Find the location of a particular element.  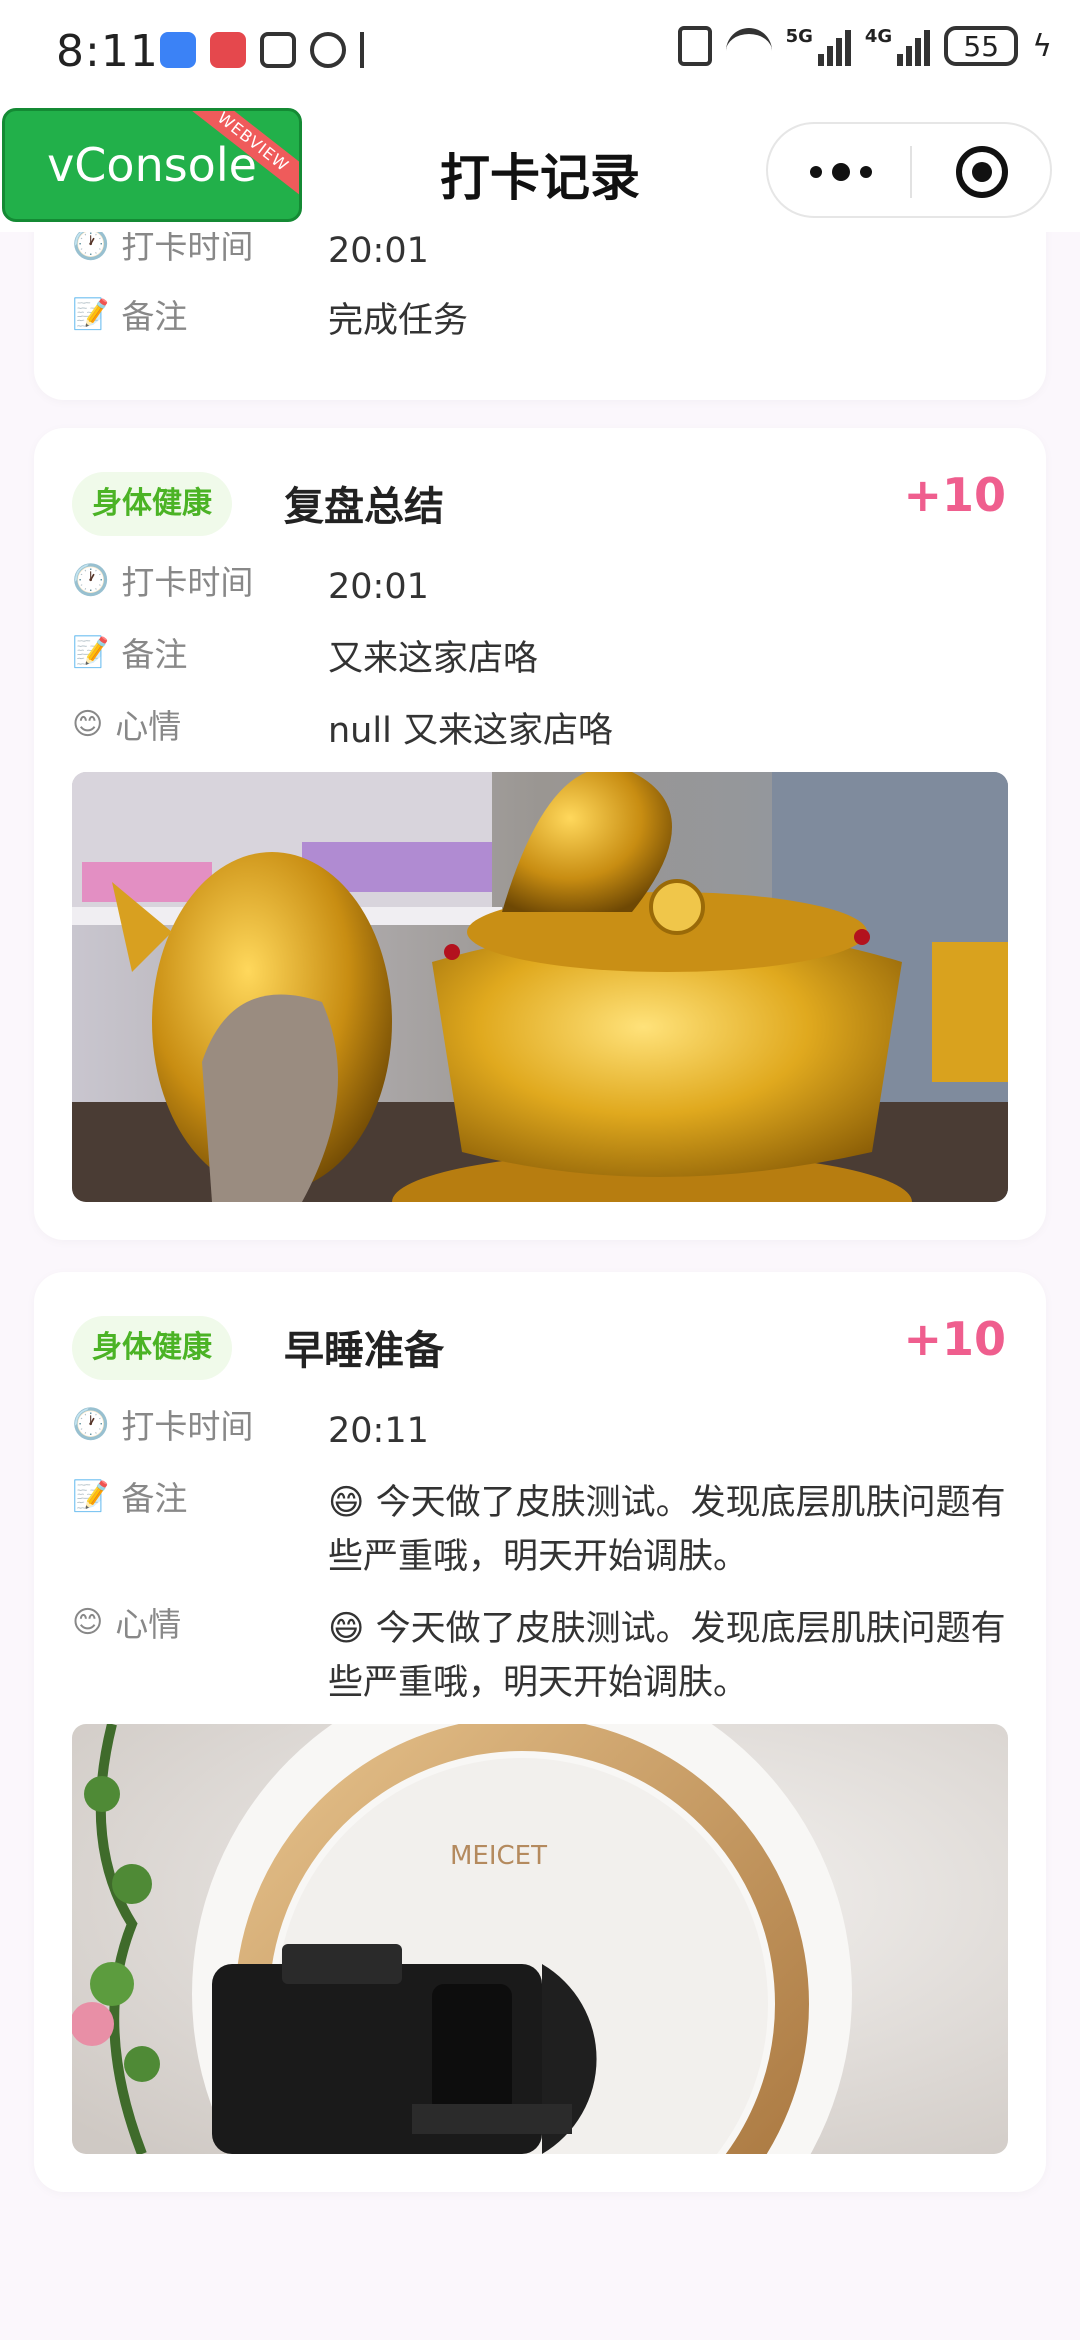

note-value: 😄 今天做了皮肤测试。发现底层肌肤问题有些严重哦，明天开始调肤。 is located at coordinates (667, 1530).